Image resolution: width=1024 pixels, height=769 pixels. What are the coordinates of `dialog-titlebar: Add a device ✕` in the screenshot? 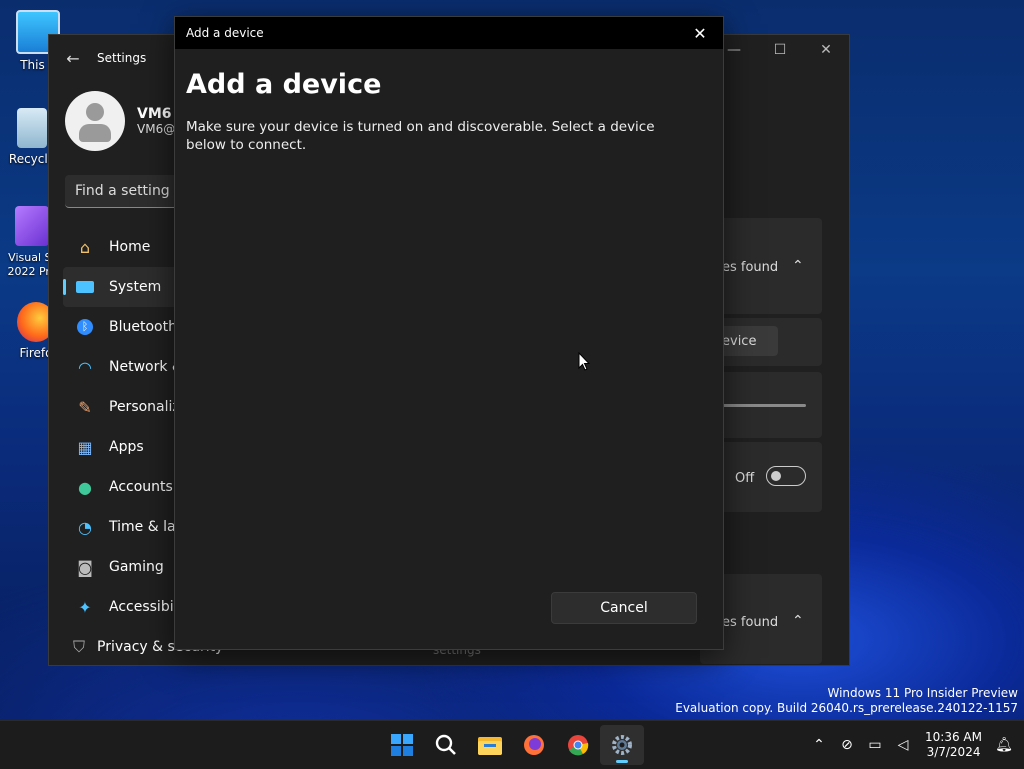 It's located at (449, 33).